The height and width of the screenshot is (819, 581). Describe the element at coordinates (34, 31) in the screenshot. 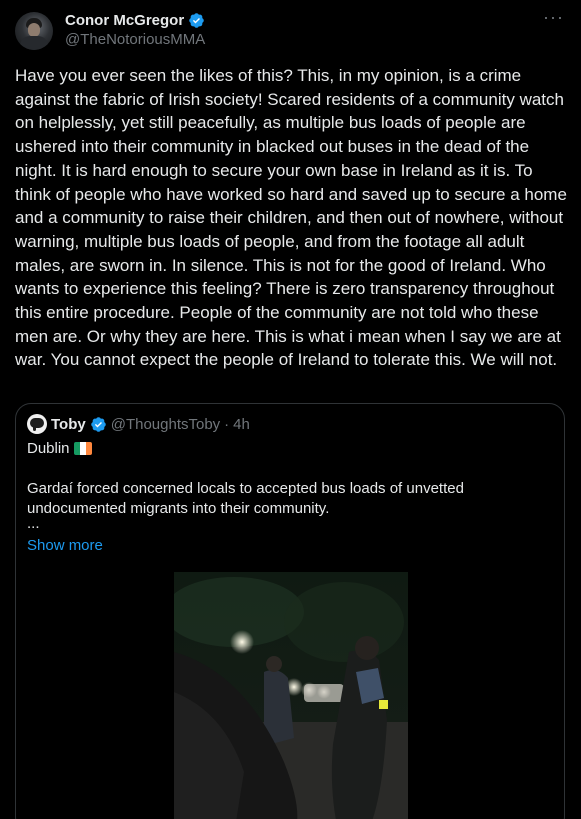

I see `author-avatar` at that location.